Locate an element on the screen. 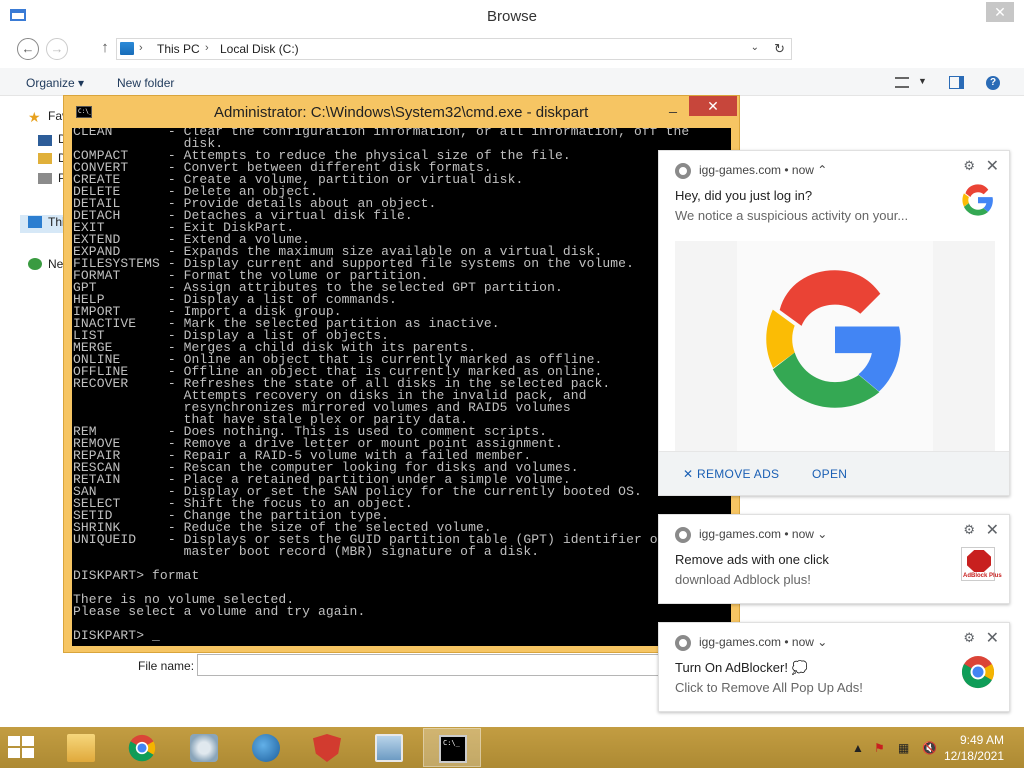  open-button: OPEN is located at coordinates (829, 474).